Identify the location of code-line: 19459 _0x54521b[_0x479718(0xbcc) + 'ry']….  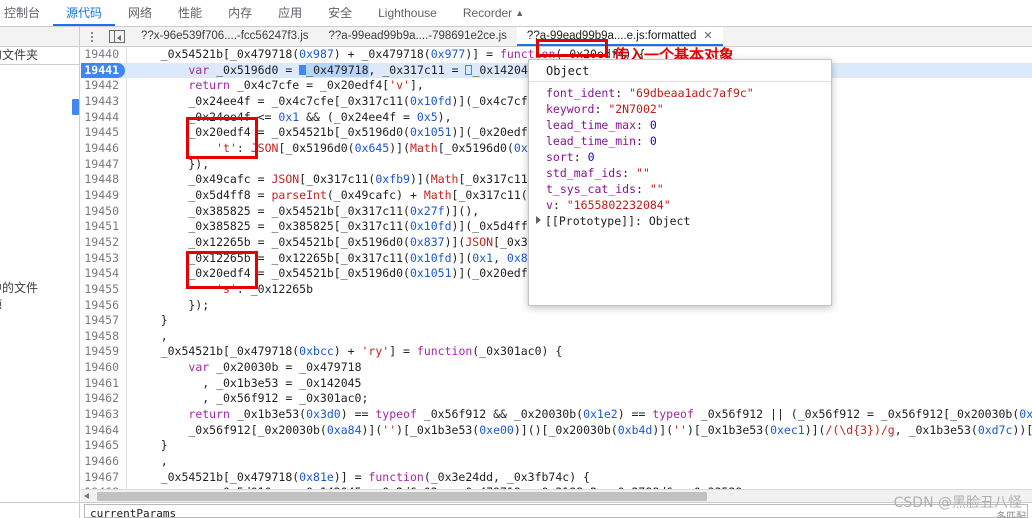
(556, 352).